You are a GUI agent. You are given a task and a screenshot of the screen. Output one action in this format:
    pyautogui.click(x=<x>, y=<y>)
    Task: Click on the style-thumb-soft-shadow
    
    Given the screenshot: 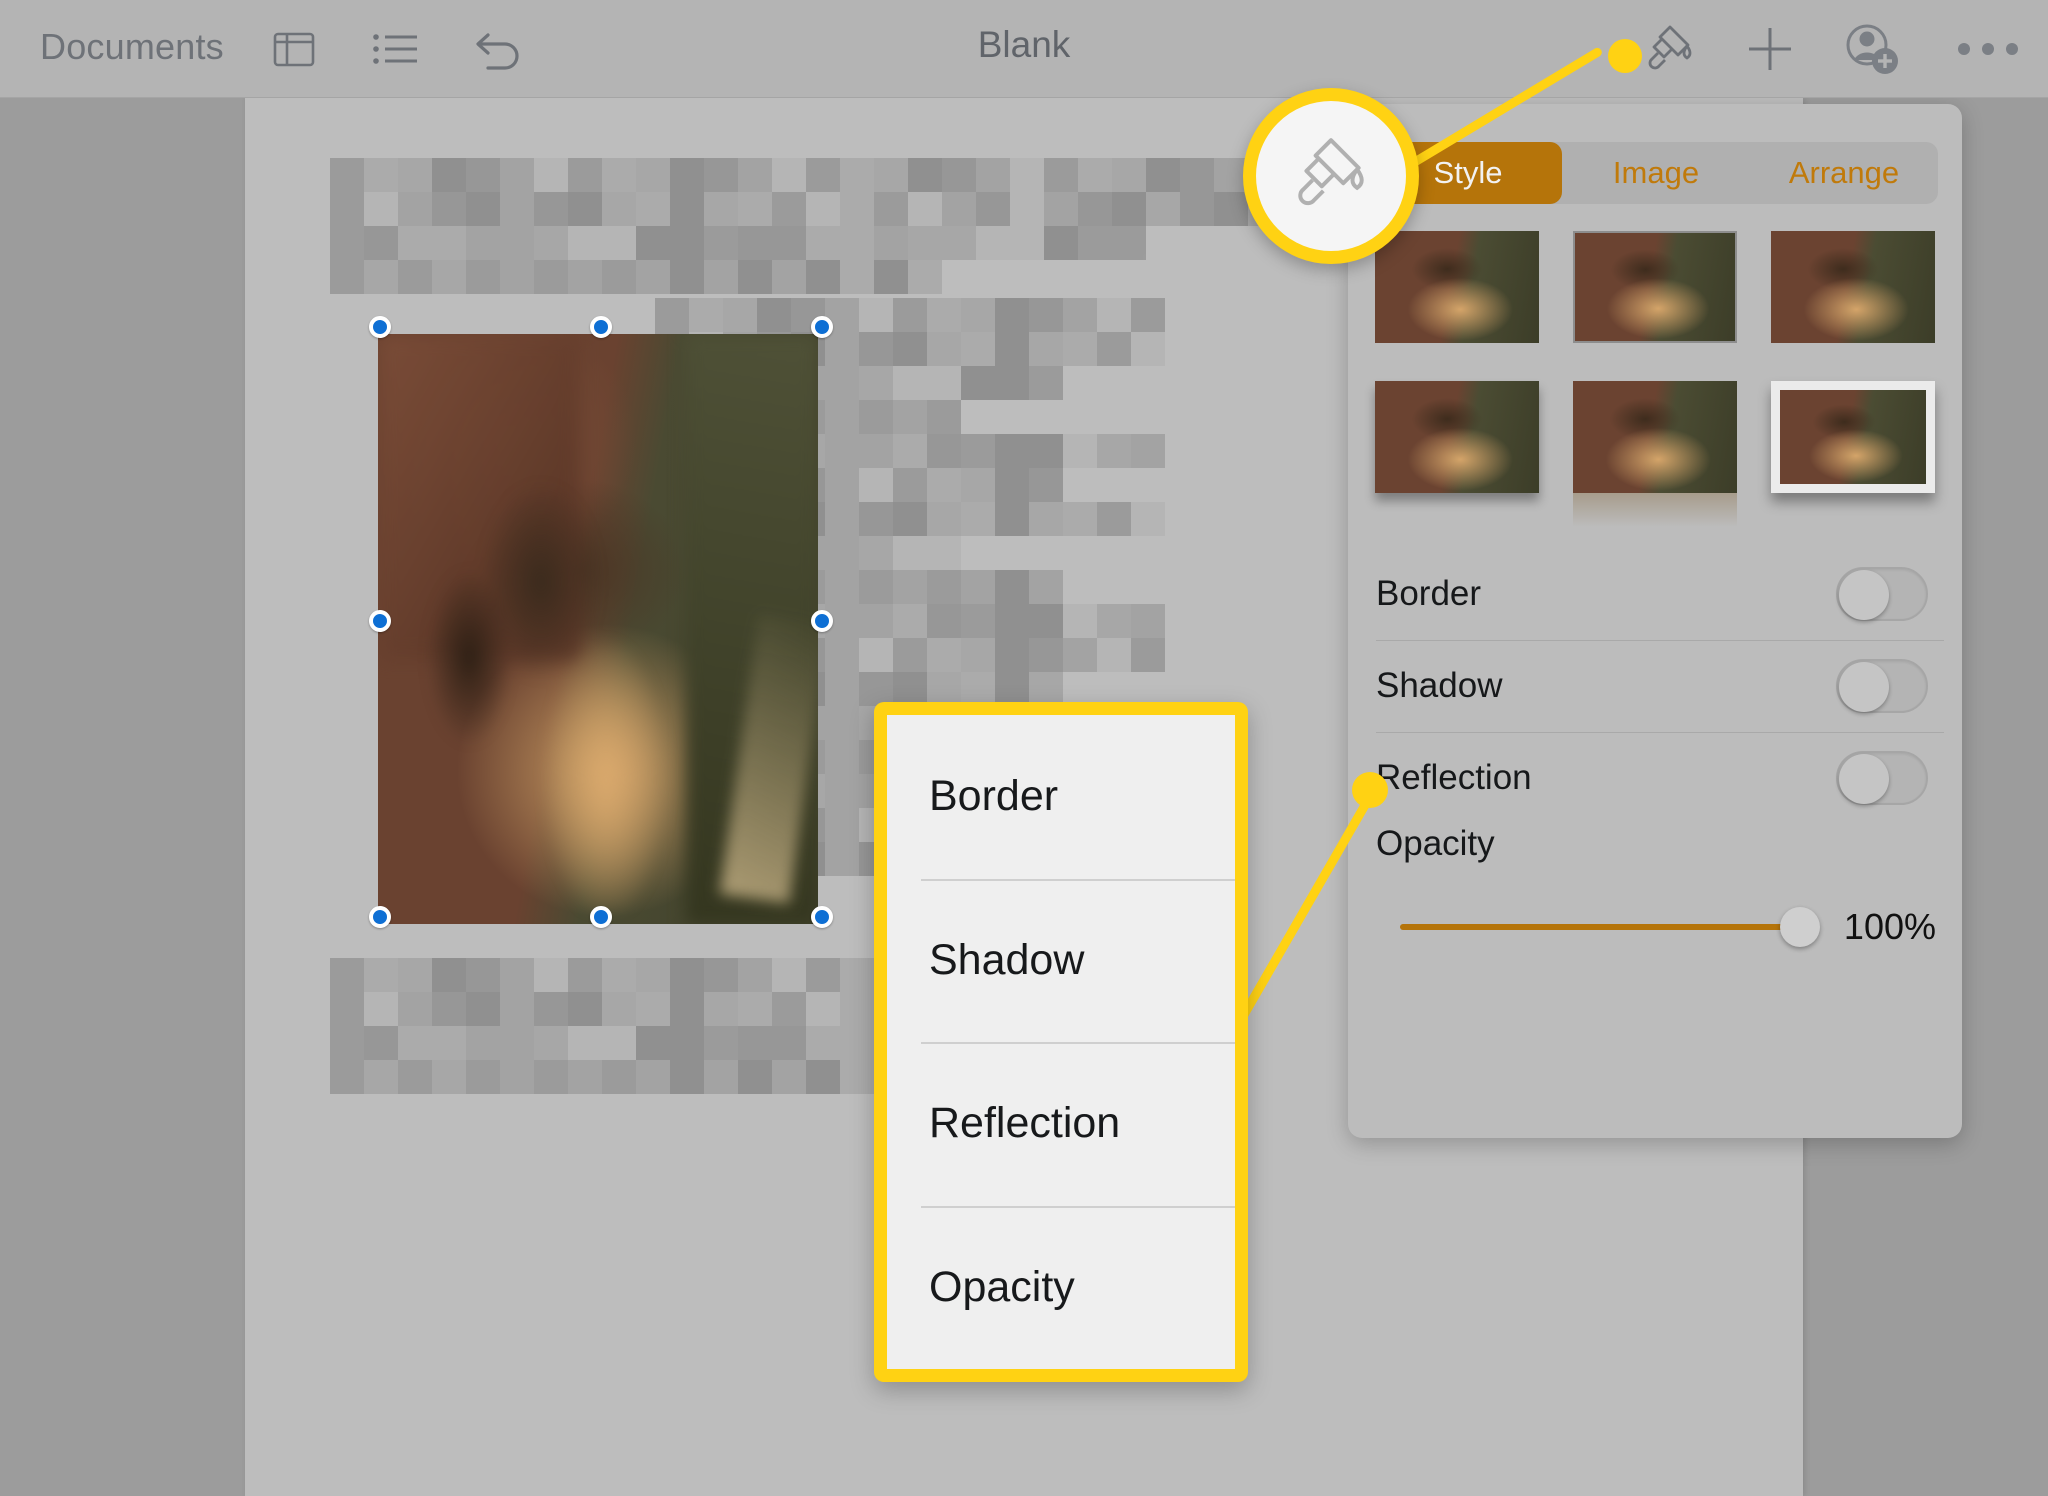 What is the action you would take?
    pyautogui.click(x=1853, y=287)
    